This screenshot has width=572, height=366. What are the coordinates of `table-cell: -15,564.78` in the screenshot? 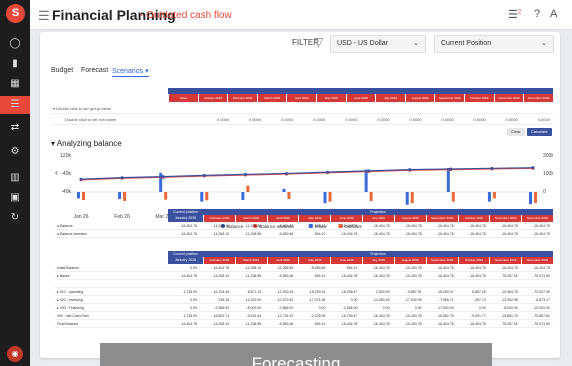 It's located at (509, 292).